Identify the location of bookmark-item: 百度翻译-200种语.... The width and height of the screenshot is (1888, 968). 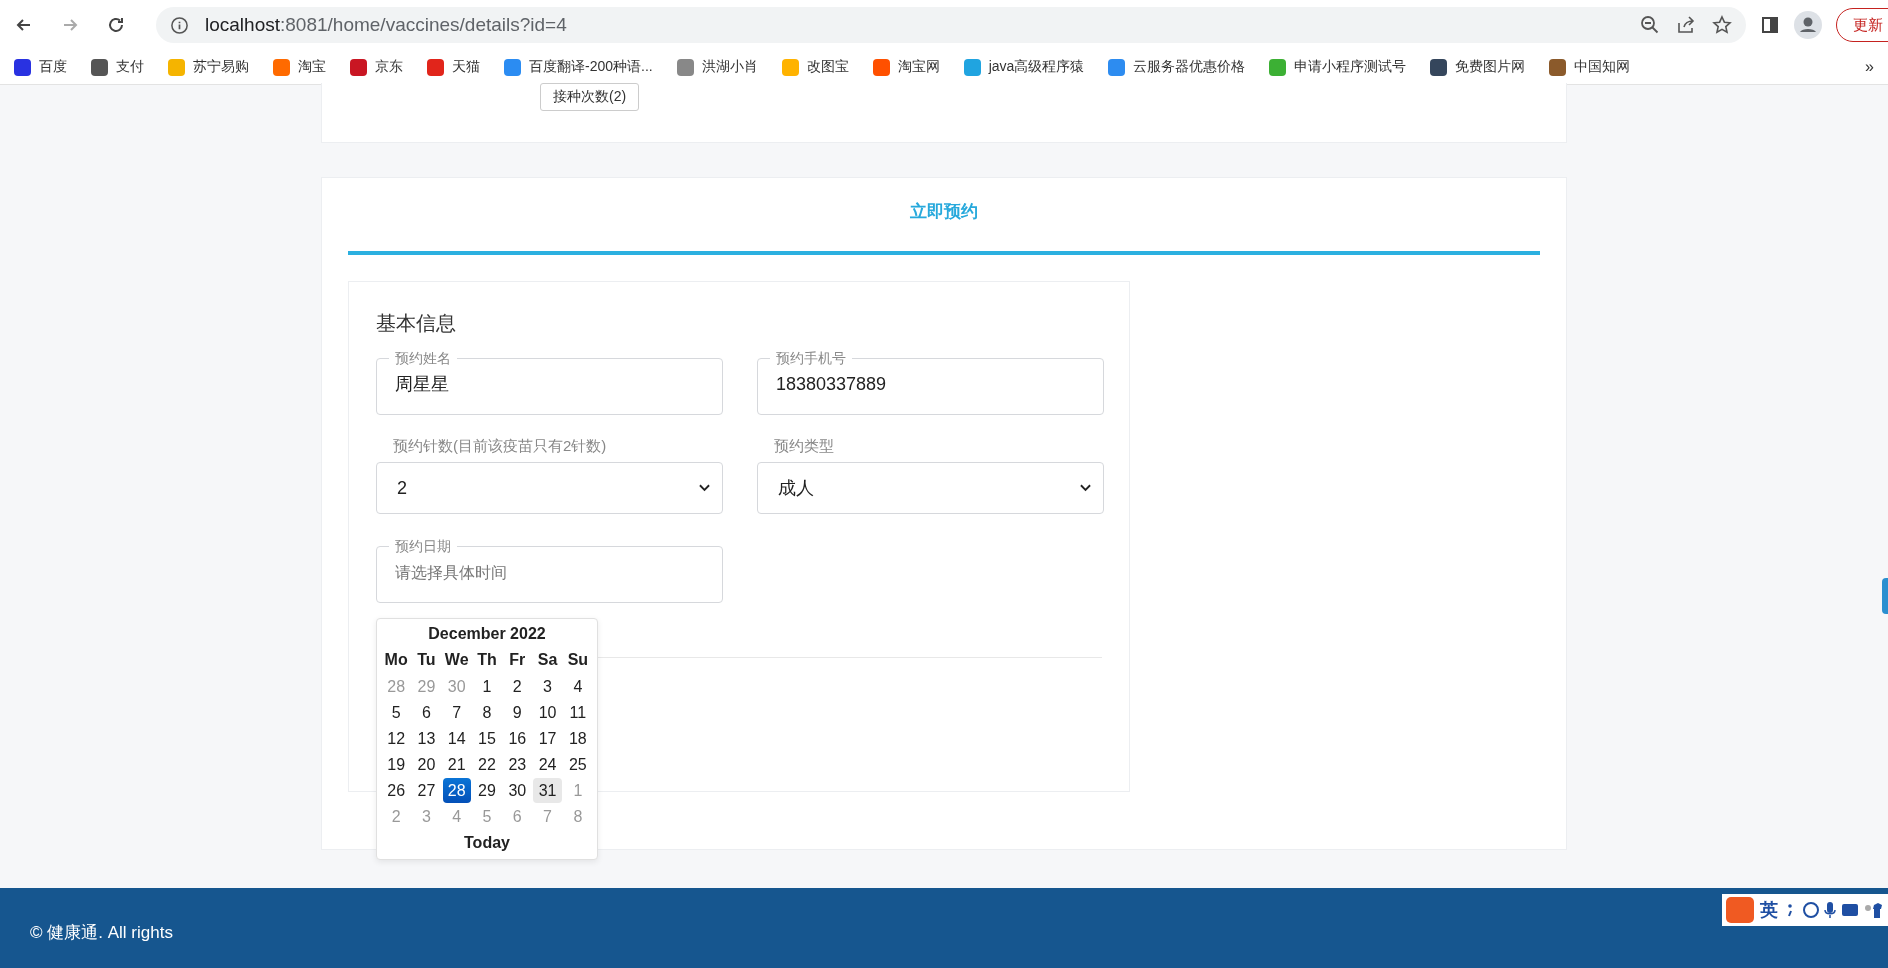
(578, 67).